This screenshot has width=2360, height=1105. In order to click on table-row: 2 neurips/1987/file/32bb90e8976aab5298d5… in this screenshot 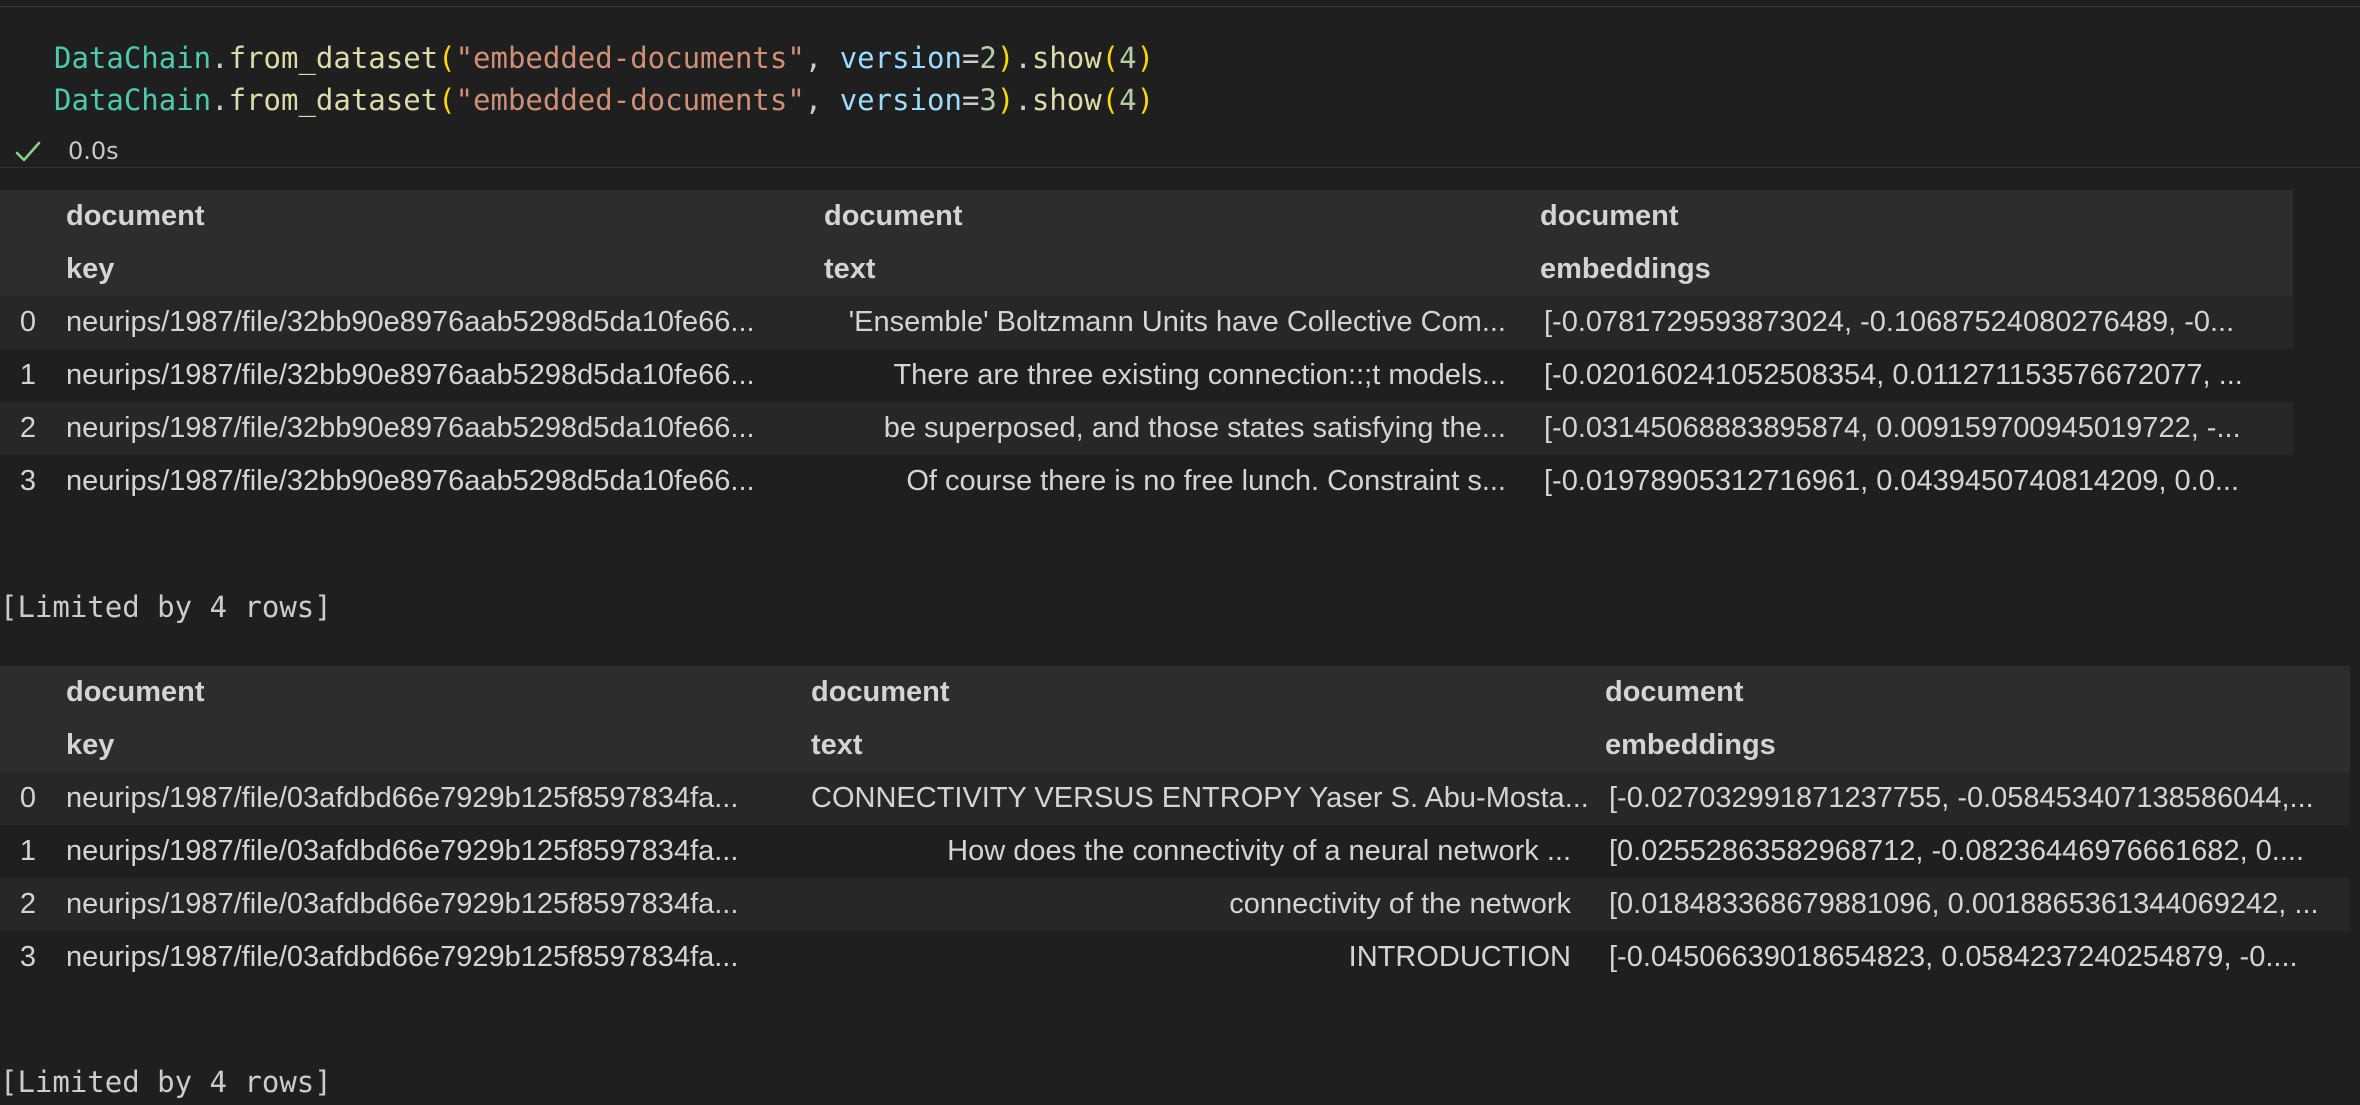, I will do `click(1146, 428)`.